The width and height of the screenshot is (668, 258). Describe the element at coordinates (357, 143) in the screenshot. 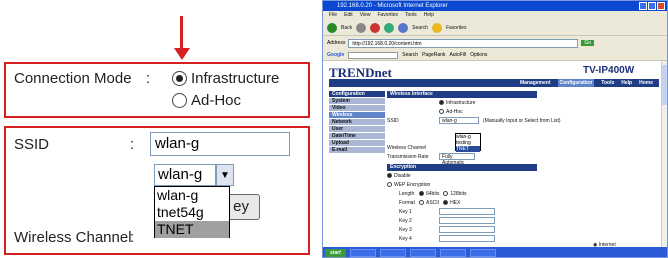

I see `sidebar-item-upload: Upload` at that location.